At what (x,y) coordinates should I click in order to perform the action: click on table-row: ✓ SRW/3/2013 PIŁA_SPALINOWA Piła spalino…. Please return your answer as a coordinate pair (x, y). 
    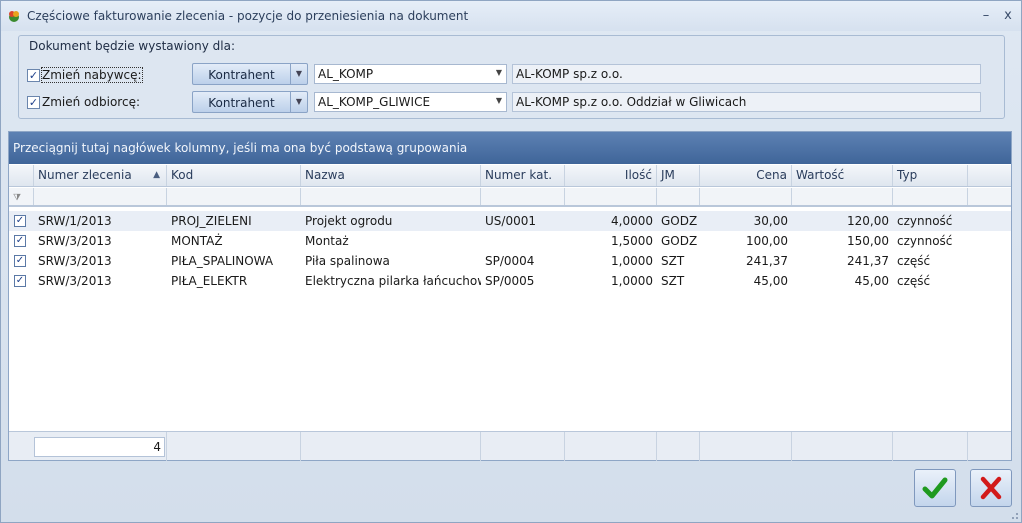
    Looking at the image, I should click on (510, 261).